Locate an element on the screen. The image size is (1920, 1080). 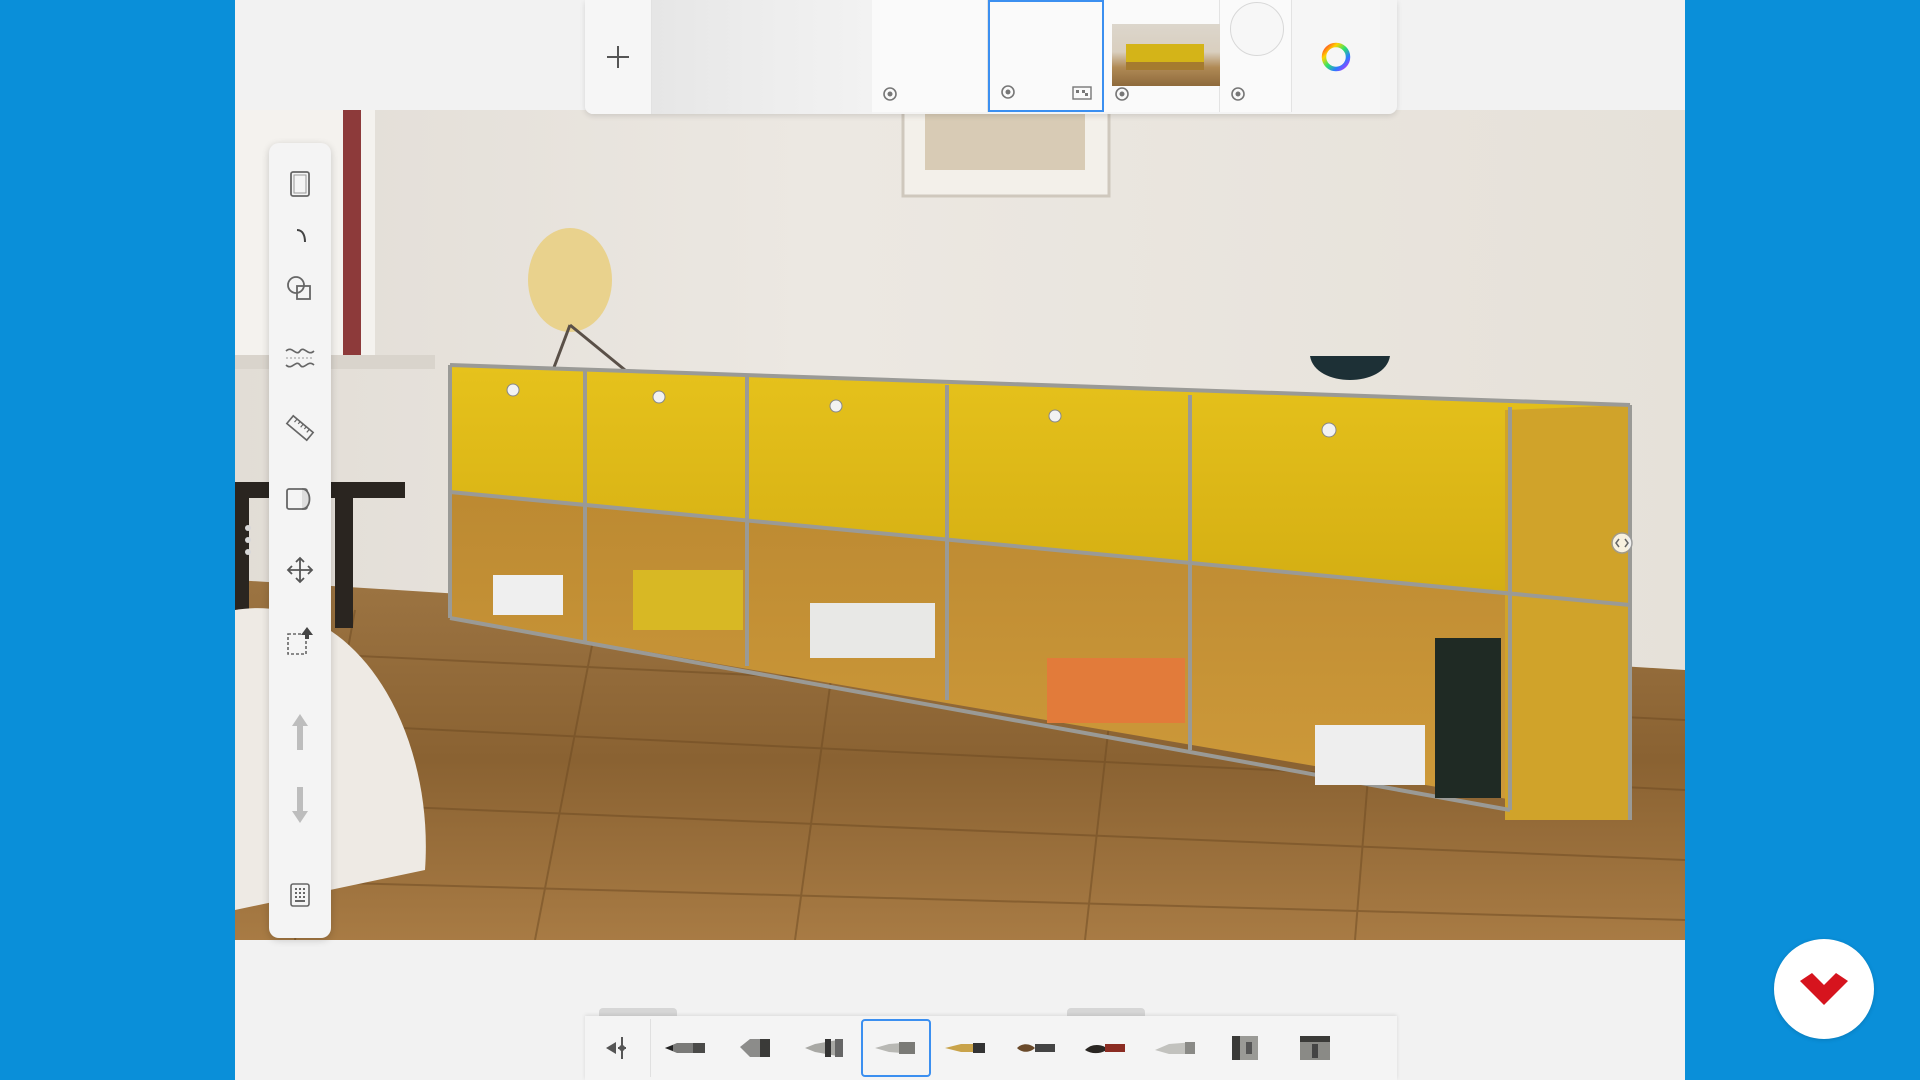
selection-icon is located at coordinates (300, 641).